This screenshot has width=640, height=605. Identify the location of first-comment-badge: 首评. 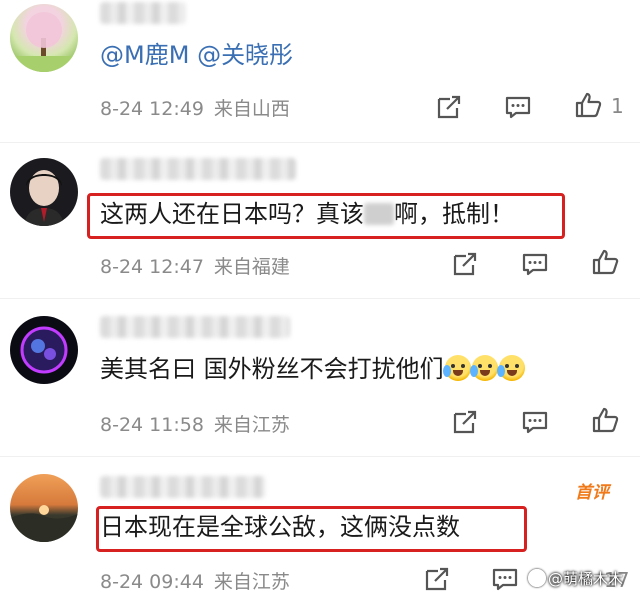
(592, 493).